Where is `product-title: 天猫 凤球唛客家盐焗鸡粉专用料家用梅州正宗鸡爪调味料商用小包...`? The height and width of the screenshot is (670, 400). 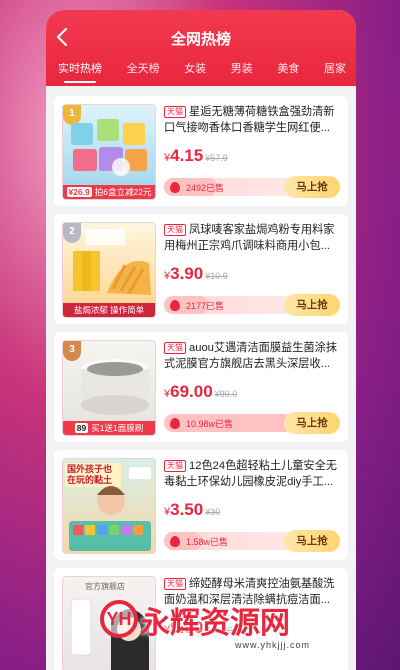 product-title: 天猫 凤球唛客家盐焗鸡粉专用料家用梅州正宗鸡爪调味料商用小包... is located at coordinates (252, 238).